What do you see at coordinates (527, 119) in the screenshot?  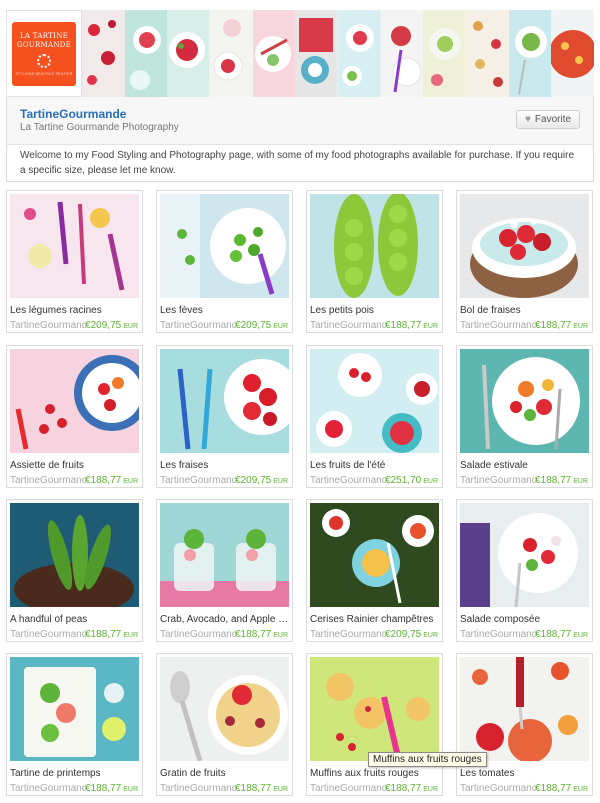 I see `heart-icon: ♥` at bounding box center [527, 119].